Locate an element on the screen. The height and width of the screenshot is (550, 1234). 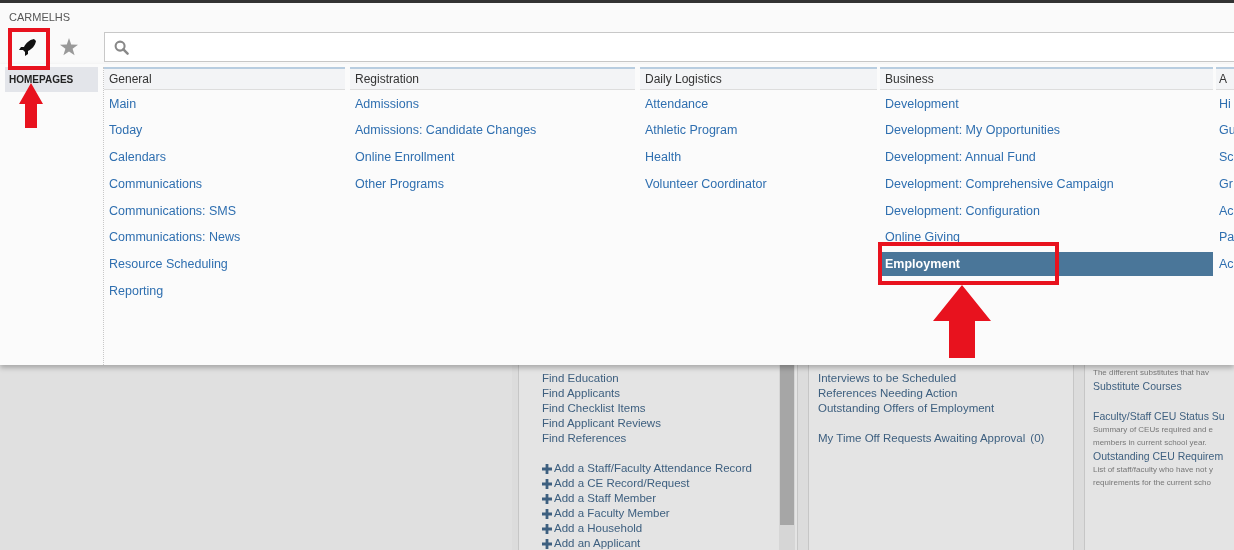
link: Find Education is located at coordinates (580, 378).